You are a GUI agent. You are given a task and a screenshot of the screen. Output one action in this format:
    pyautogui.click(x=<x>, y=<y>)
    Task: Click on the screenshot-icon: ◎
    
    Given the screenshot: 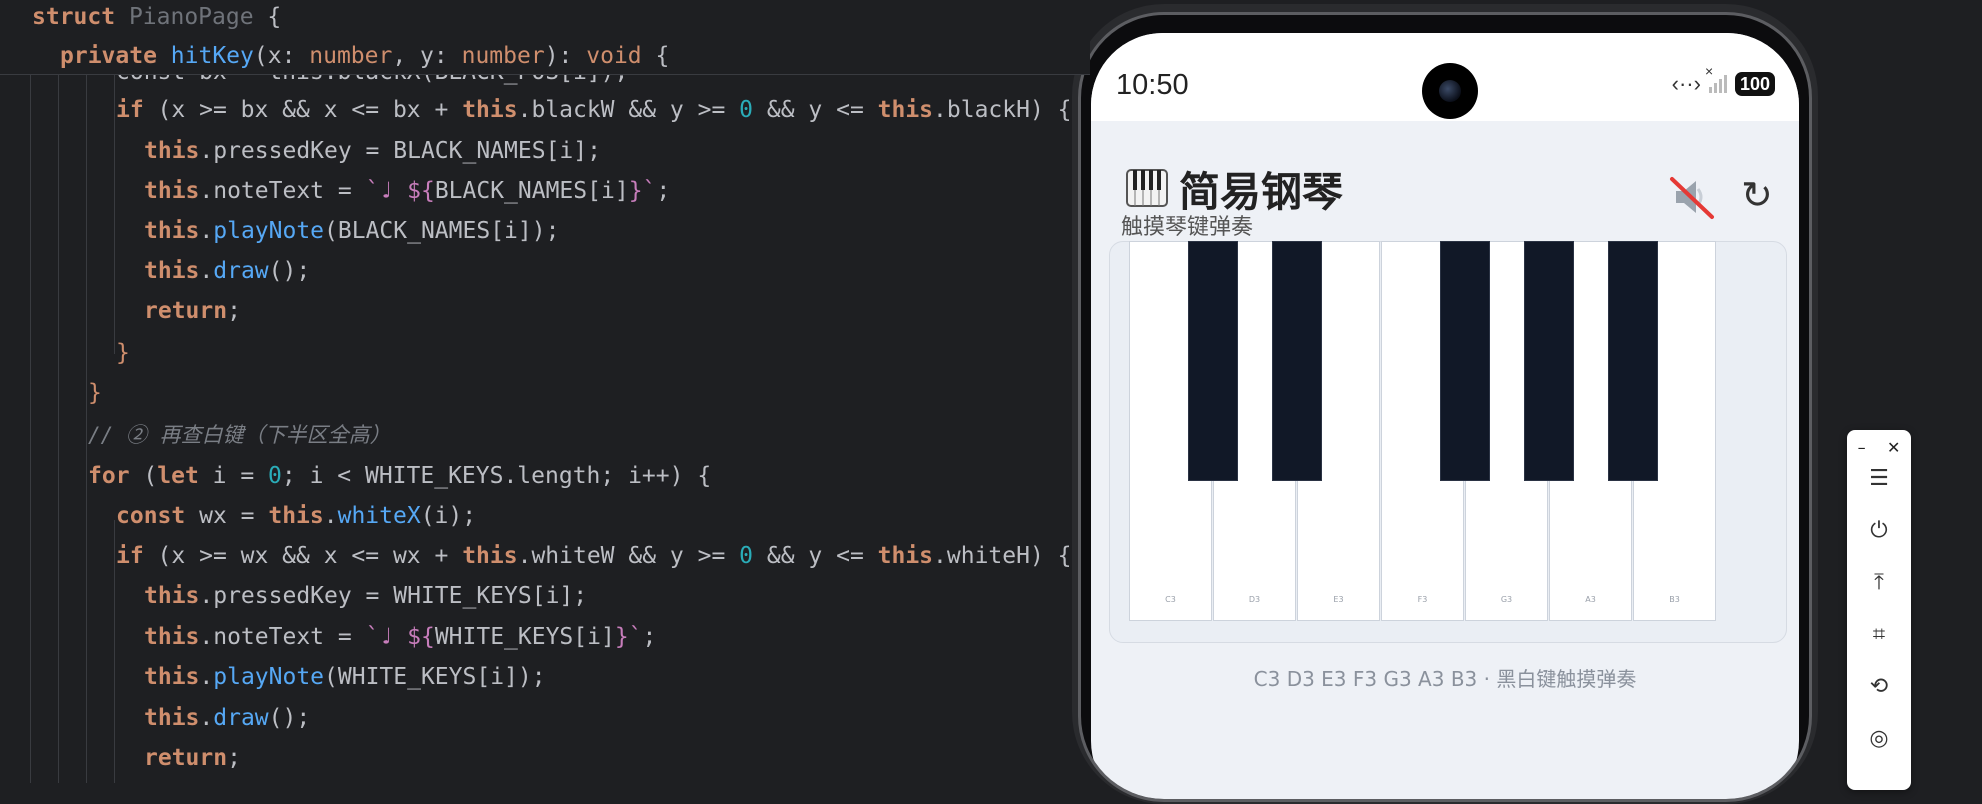 What is the action you would take?
    pyautogui.click(x=1879, y=738)
    